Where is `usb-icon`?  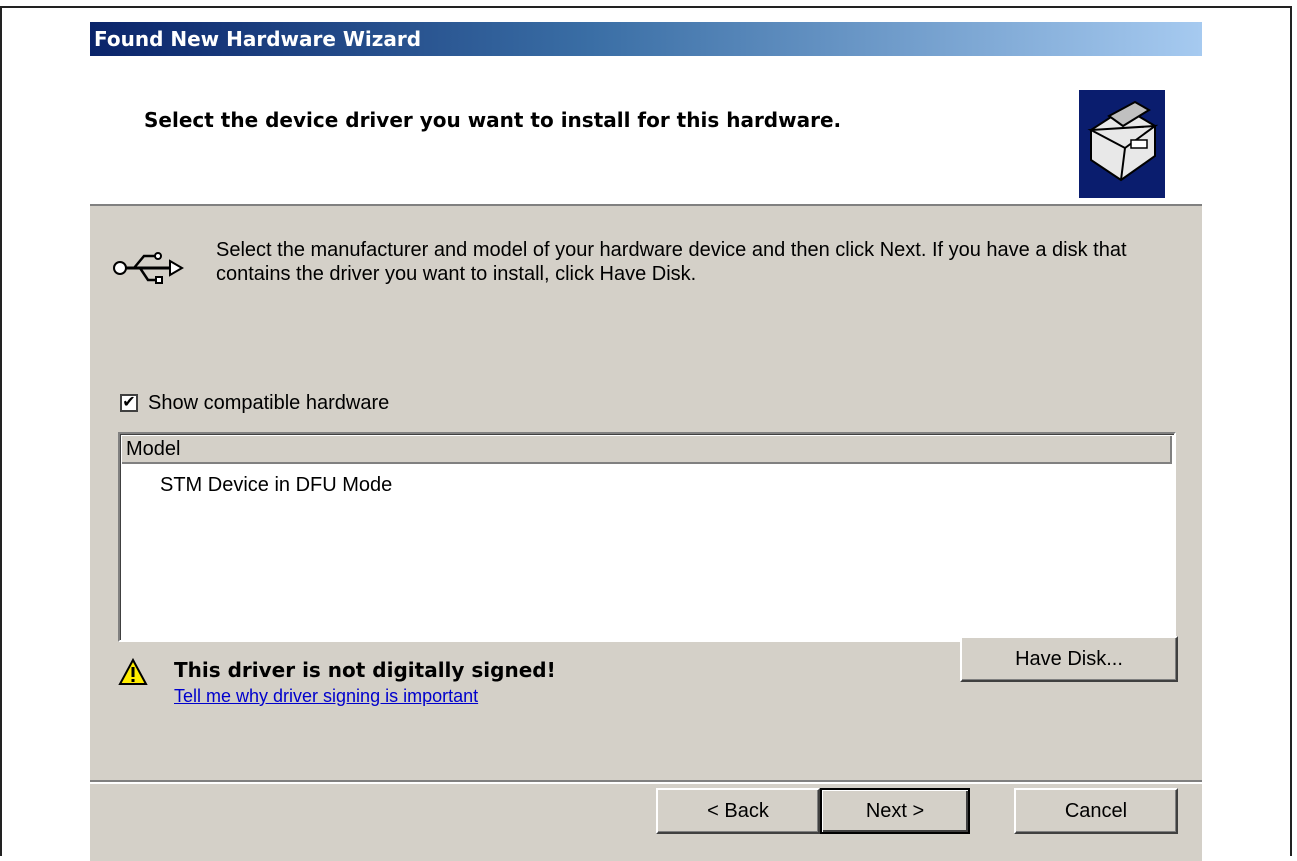
usb-icon is located at coordinates (148, 270).